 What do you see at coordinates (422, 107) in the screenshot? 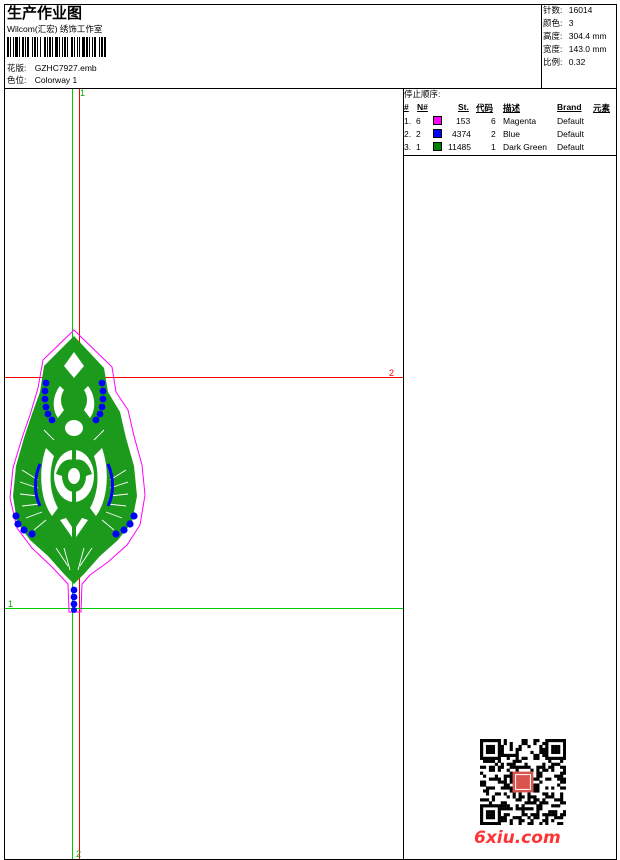
I see `col-n: N#` at bounding box center [422, 107].